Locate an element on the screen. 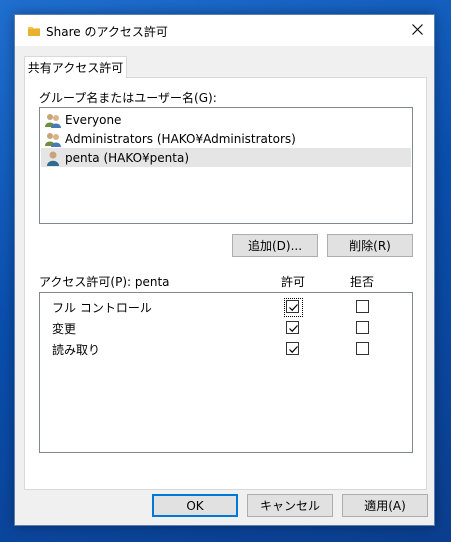  user-icon is located at coordinates (53, 158).